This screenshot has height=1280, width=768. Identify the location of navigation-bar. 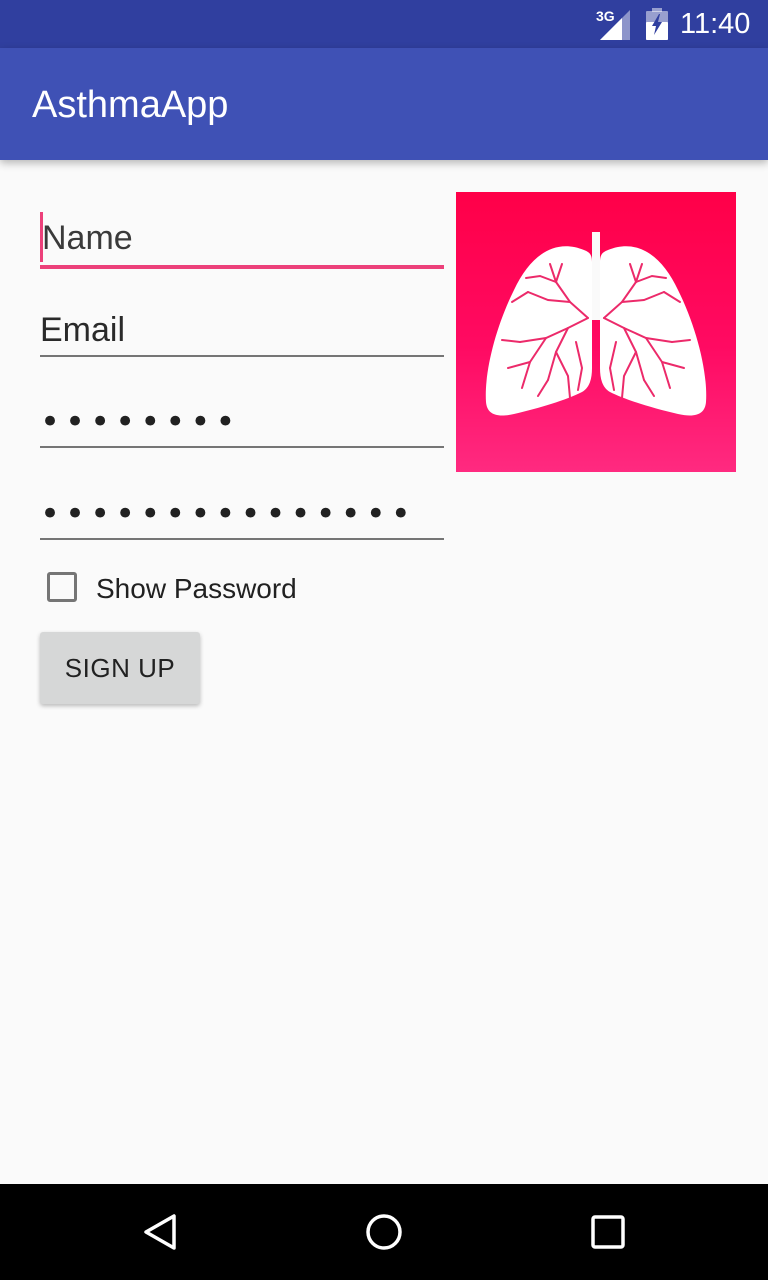
(384, 1232).